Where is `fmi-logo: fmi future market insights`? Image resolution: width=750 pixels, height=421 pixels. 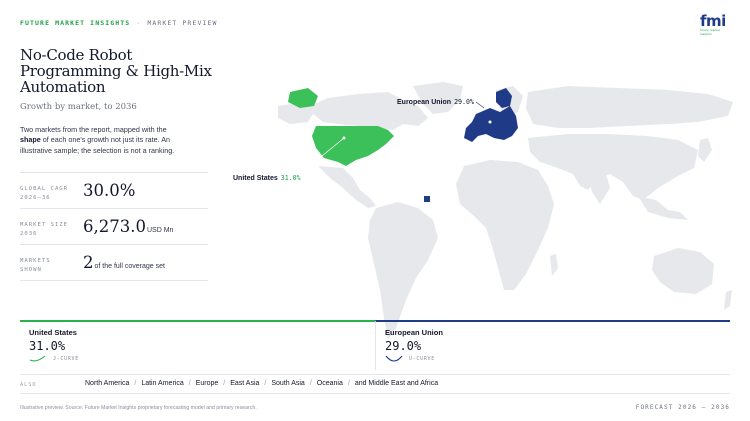 fmi-logo: fmi future market insights is located at coordinates (715, 24).